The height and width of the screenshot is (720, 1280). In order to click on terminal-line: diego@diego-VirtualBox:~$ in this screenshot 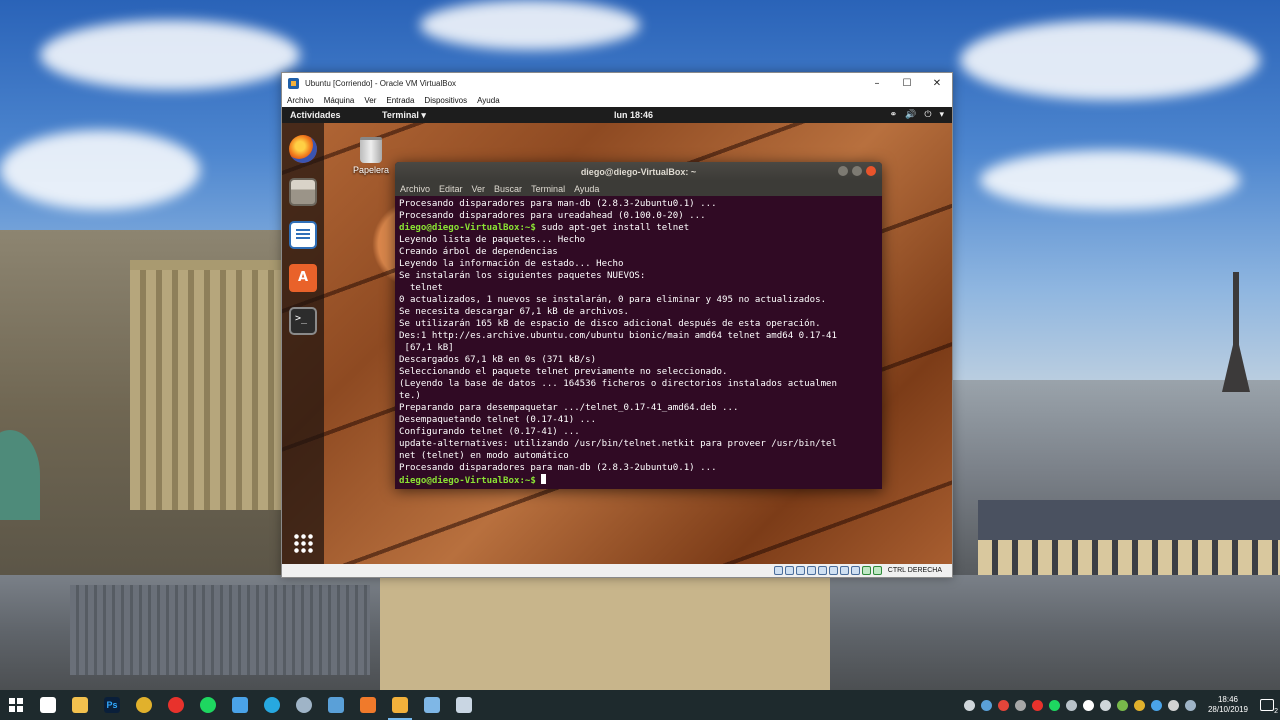, I will do `click(640, 480)`.